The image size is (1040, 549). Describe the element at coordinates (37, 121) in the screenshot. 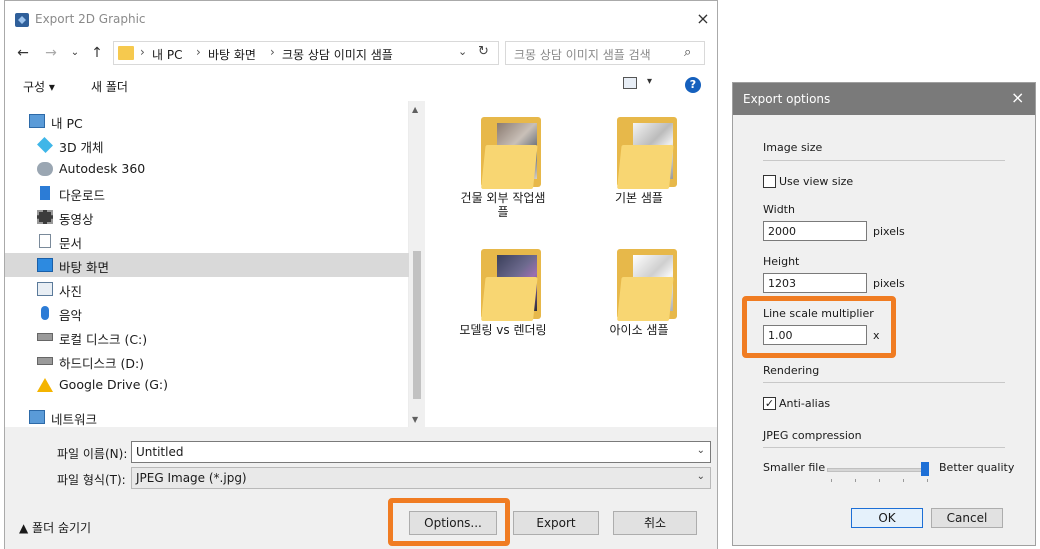

I see `computer-icon` at that location.